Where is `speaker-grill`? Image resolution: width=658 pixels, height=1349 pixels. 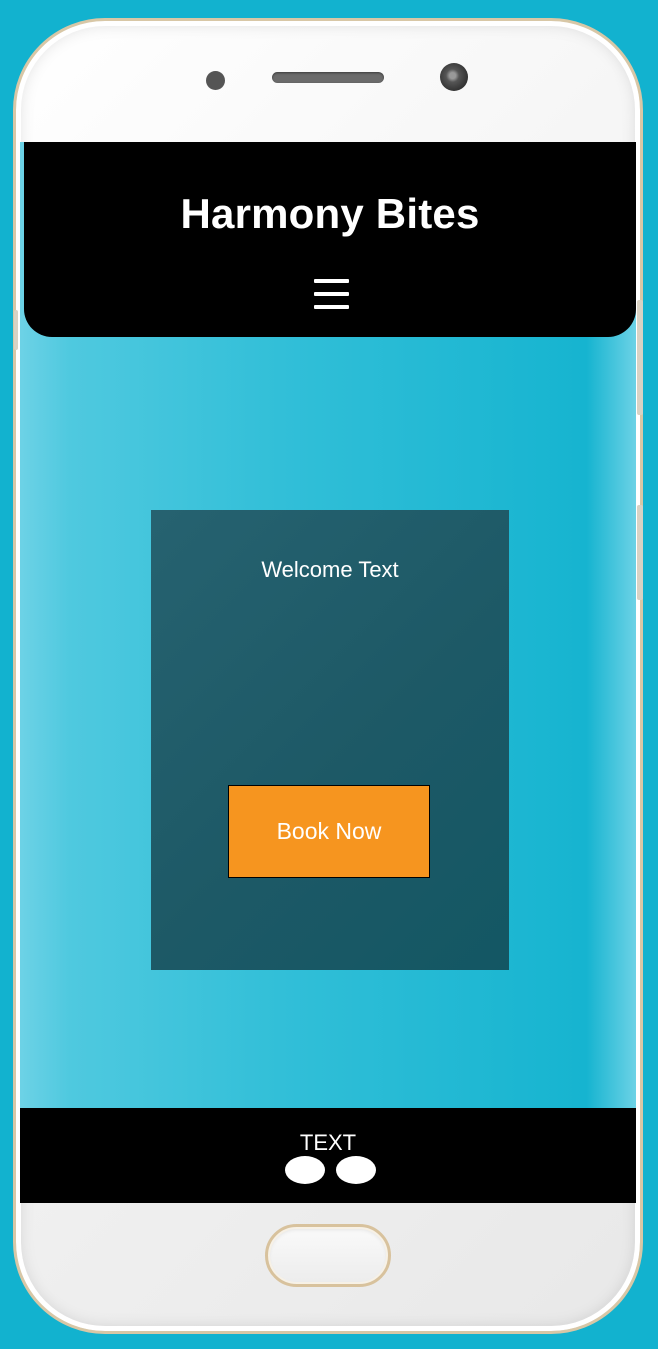
speaker-grill is located at coordinates (328, 77).